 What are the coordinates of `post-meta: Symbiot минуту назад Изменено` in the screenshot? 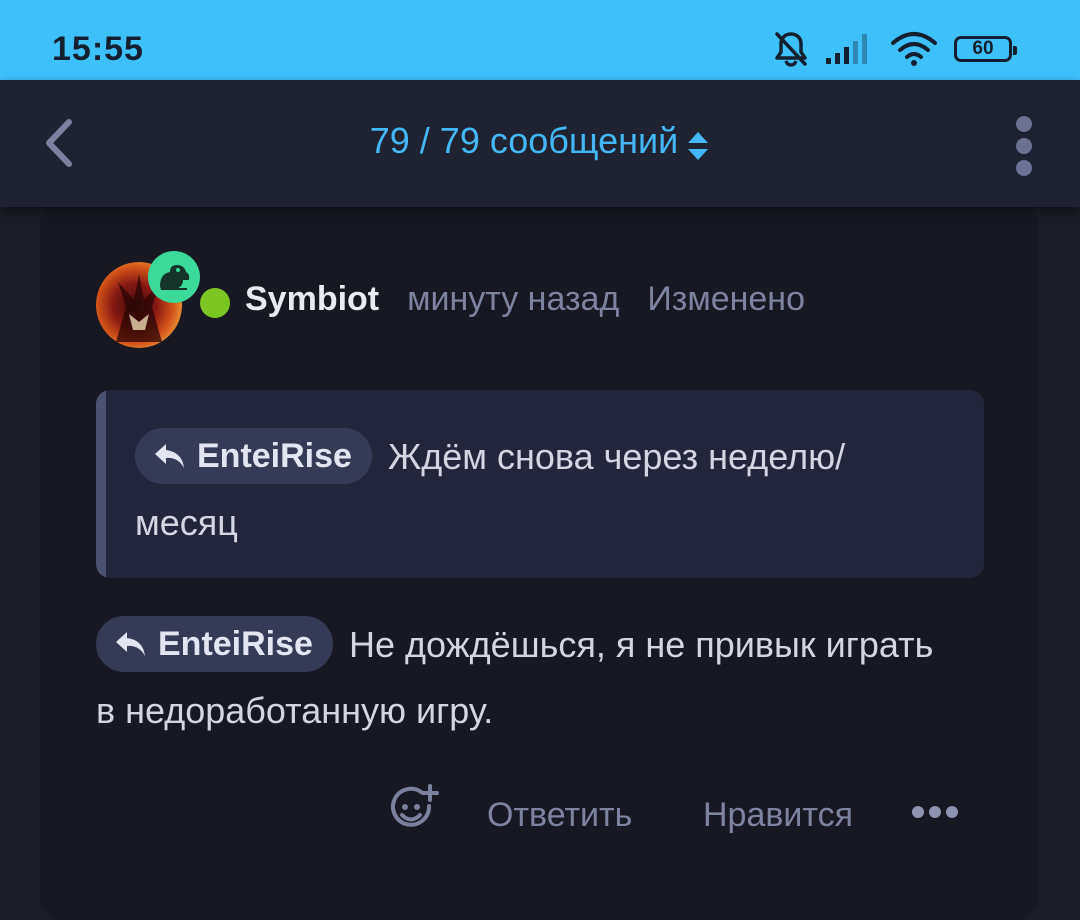 It's located at (525, 299).